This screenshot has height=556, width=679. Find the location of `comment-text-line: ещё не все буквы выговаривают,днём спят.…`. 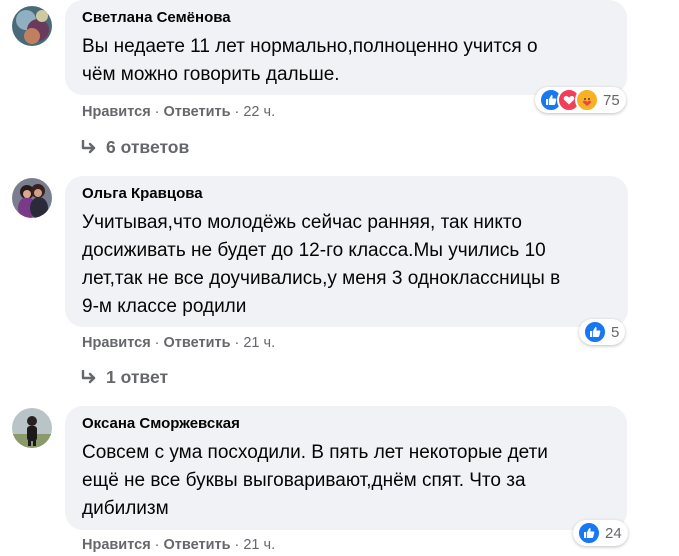

comment-text-line: ещё не все буквы выговаривают,днём спят.… is located at coordinates (304, 480).